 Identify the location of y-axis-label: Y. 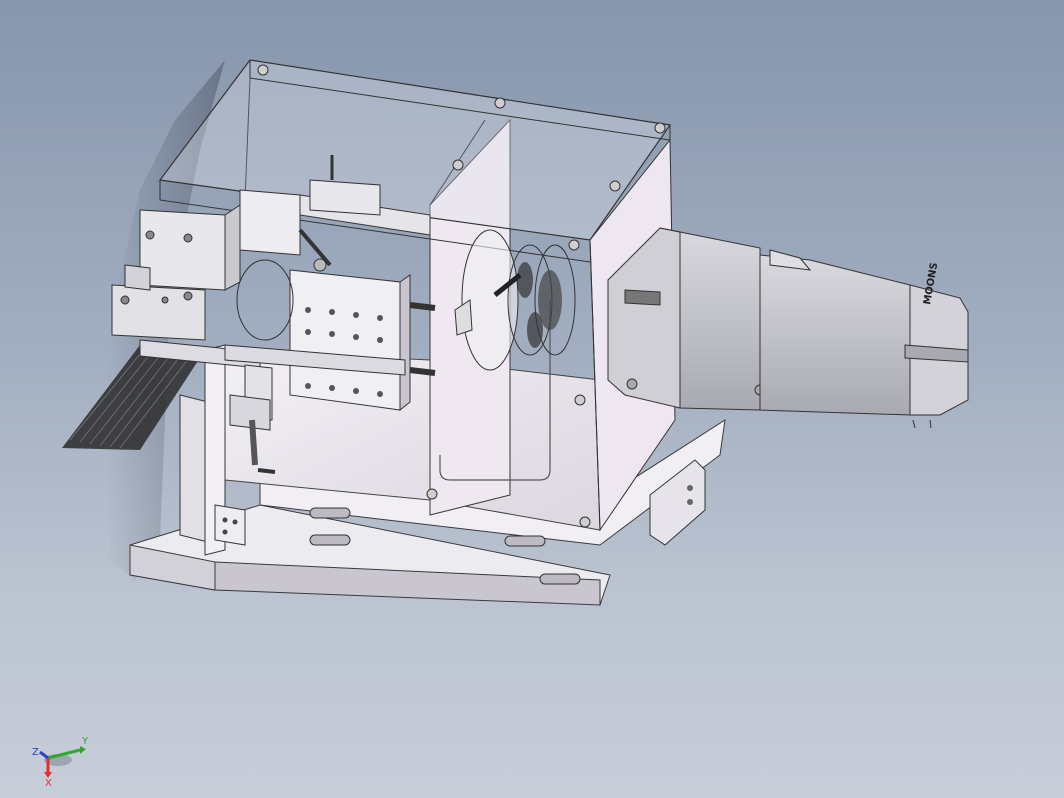
(85, 741).